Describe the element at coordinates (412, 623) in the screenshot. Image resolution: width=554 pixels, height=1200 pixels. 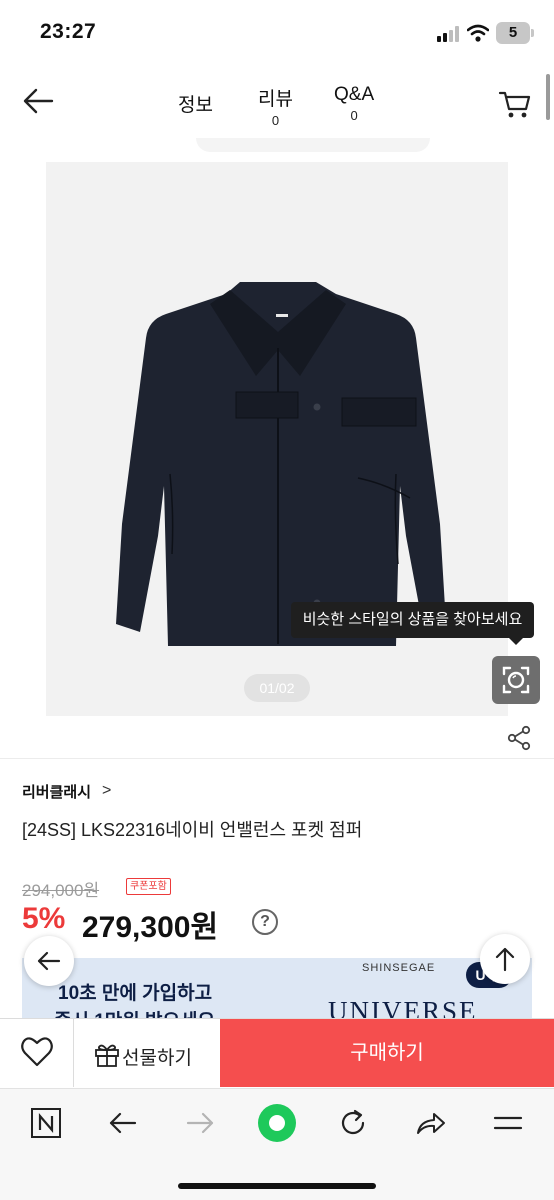
I see `similar-style-tooltip: 비슷한 스타일의 상품을 찾아보세요` at that location.